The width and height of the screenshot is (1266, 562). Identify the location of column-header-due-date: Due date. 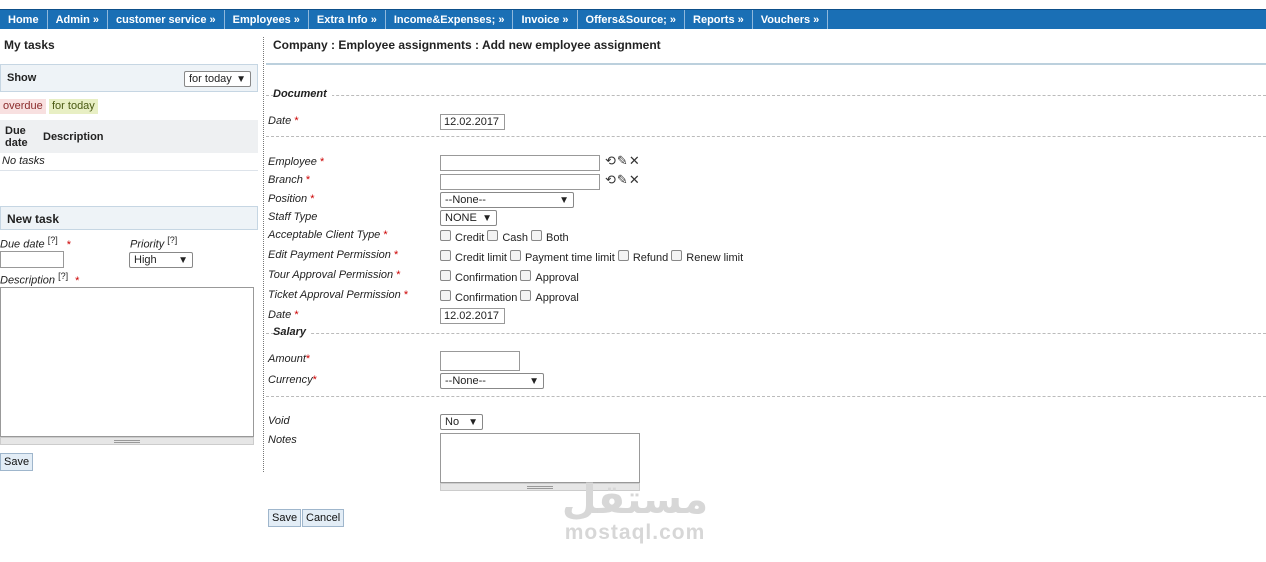
(16, 137).